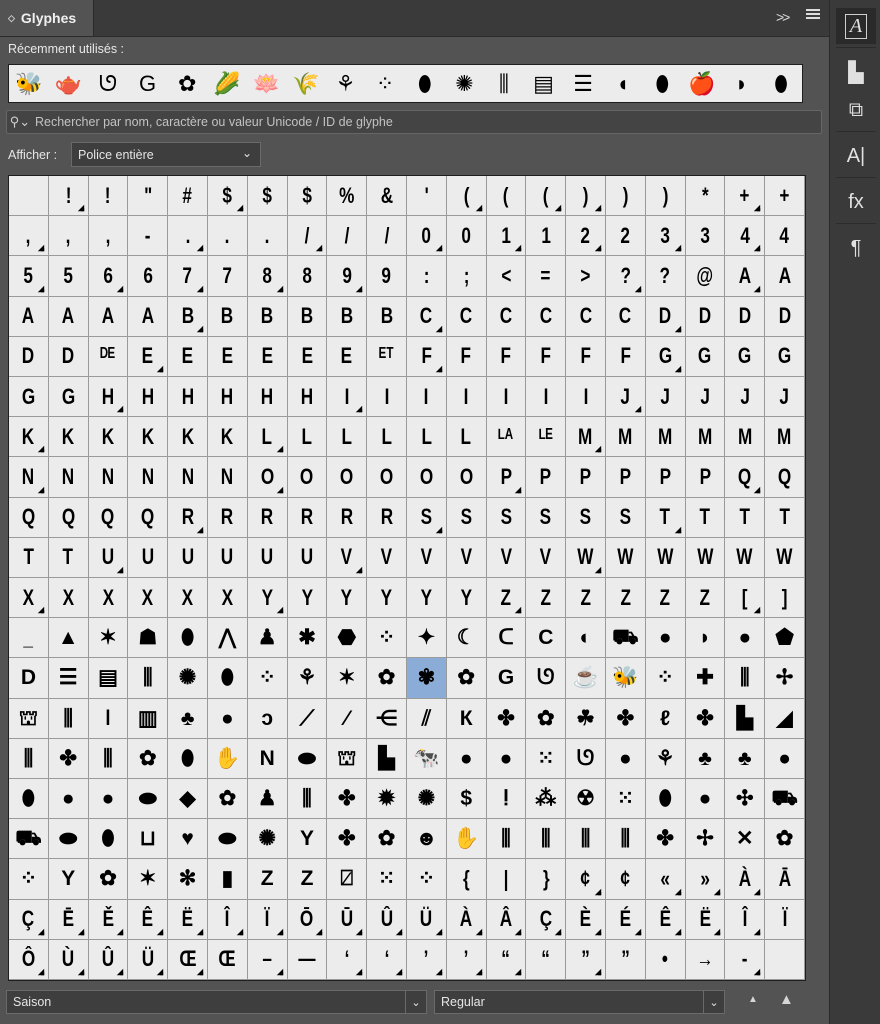 This screenshot has width=880, height=1024. I want to click on glyph-cell: X, so click(108, 598).